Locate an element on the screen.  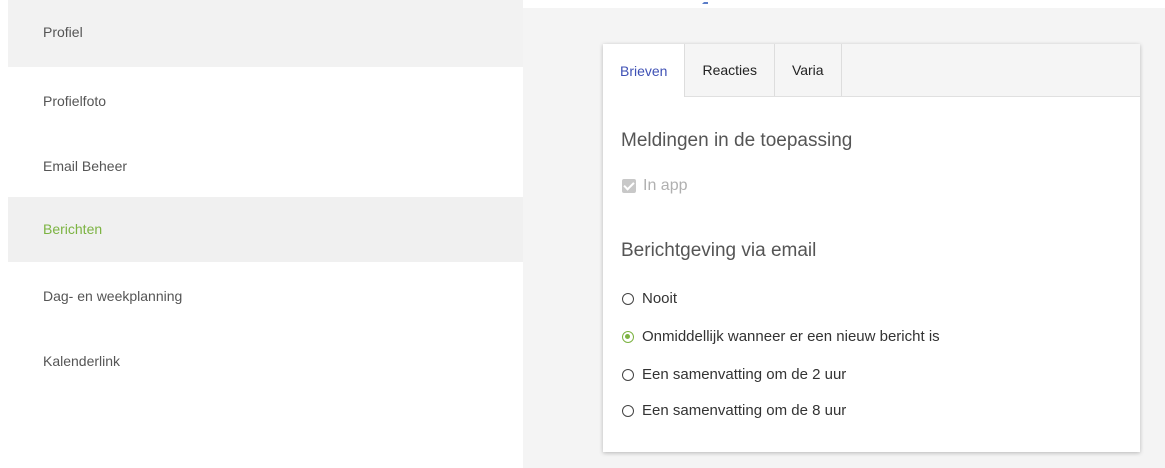
tab-bar: Brieven Reacties Varia is located at coordinates (871, 70).